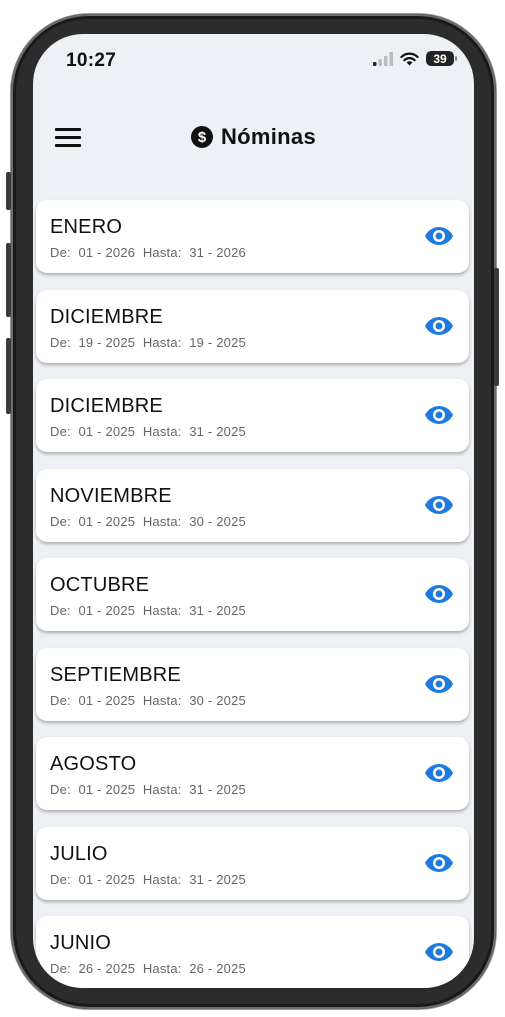 The width and height of the screenshot is (505, 1017). What do you see at coordinates (86, 227) in the screenshot?
I see `payroll-month: ENERO` at bounding box center [86, 227].